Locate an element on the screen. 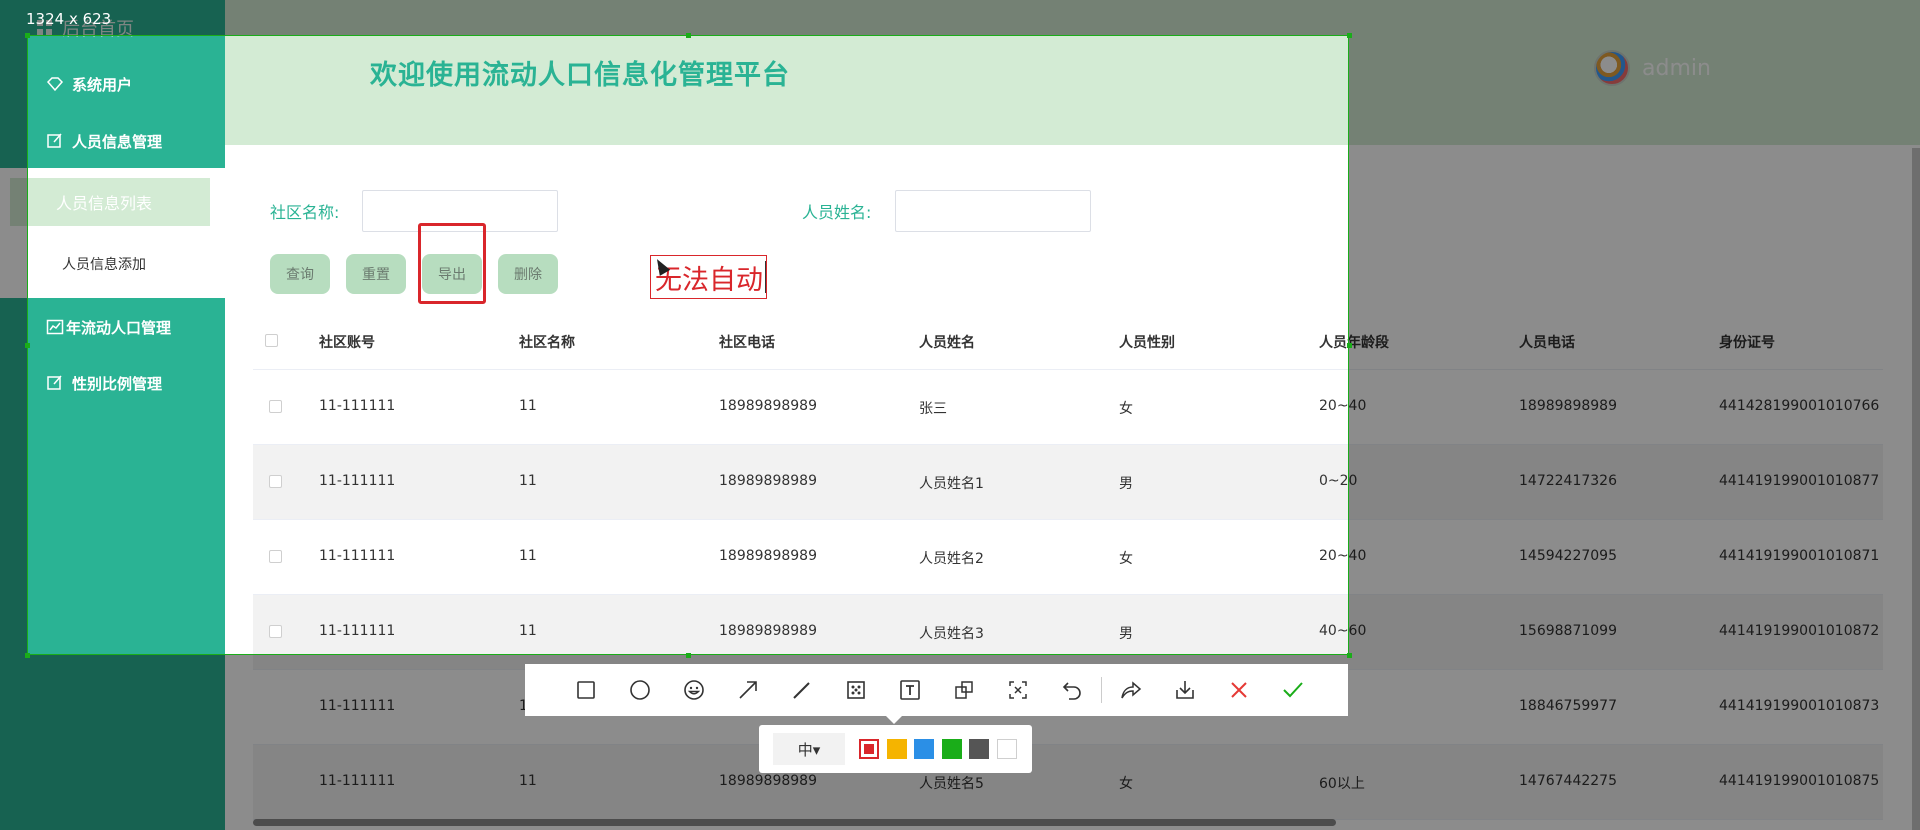 The width and height of the screenshot is (1920, 830). mosaic-icon is located at coordinates (856, 690).